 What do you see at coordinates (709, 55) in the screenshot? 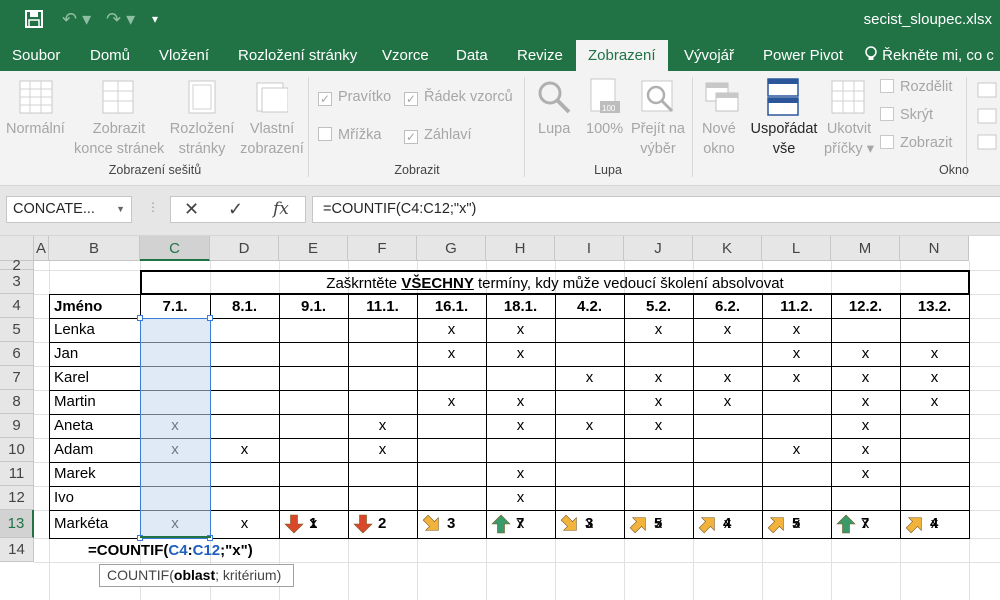
I see `tab-vyvojar: Vývojář` at bounding box center [709, 55].